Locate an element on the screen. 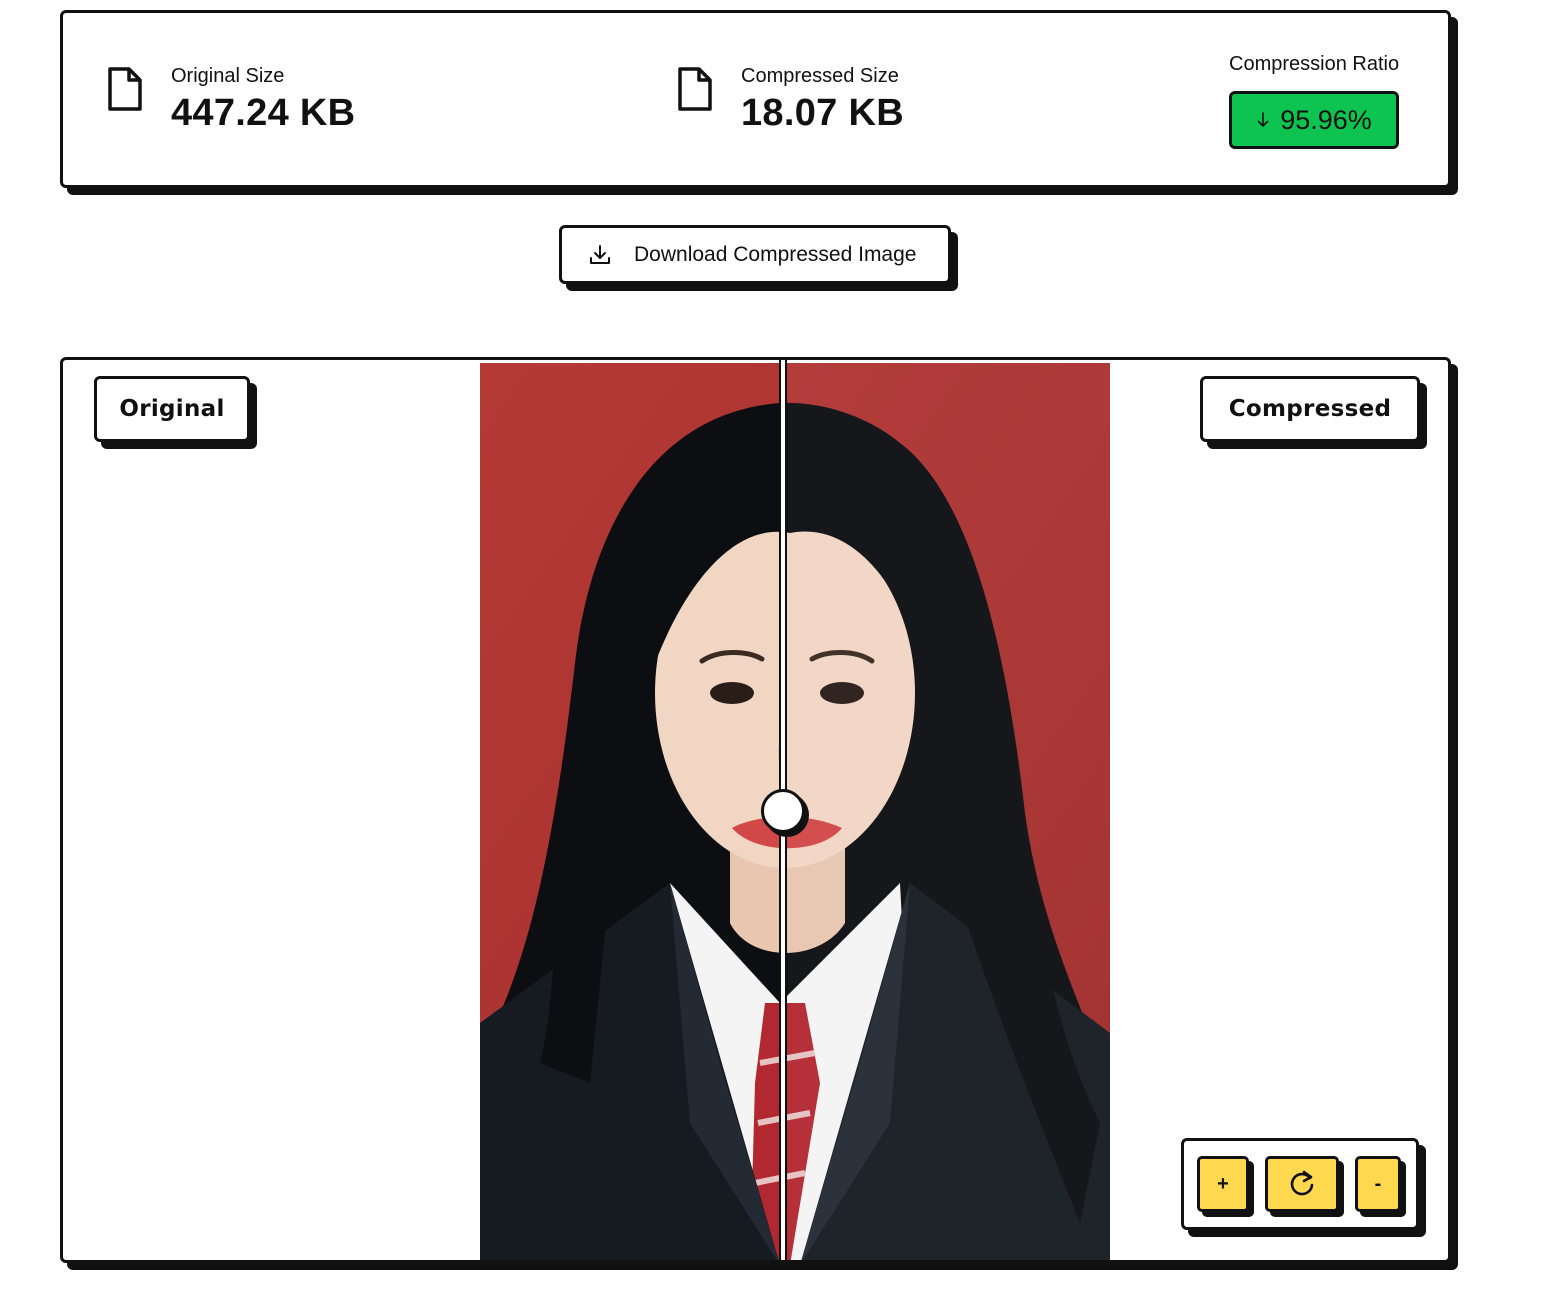 Image resolution: width=1557 pixels, height=1294 pixels. download-icon is located at coordinates (600, 254).